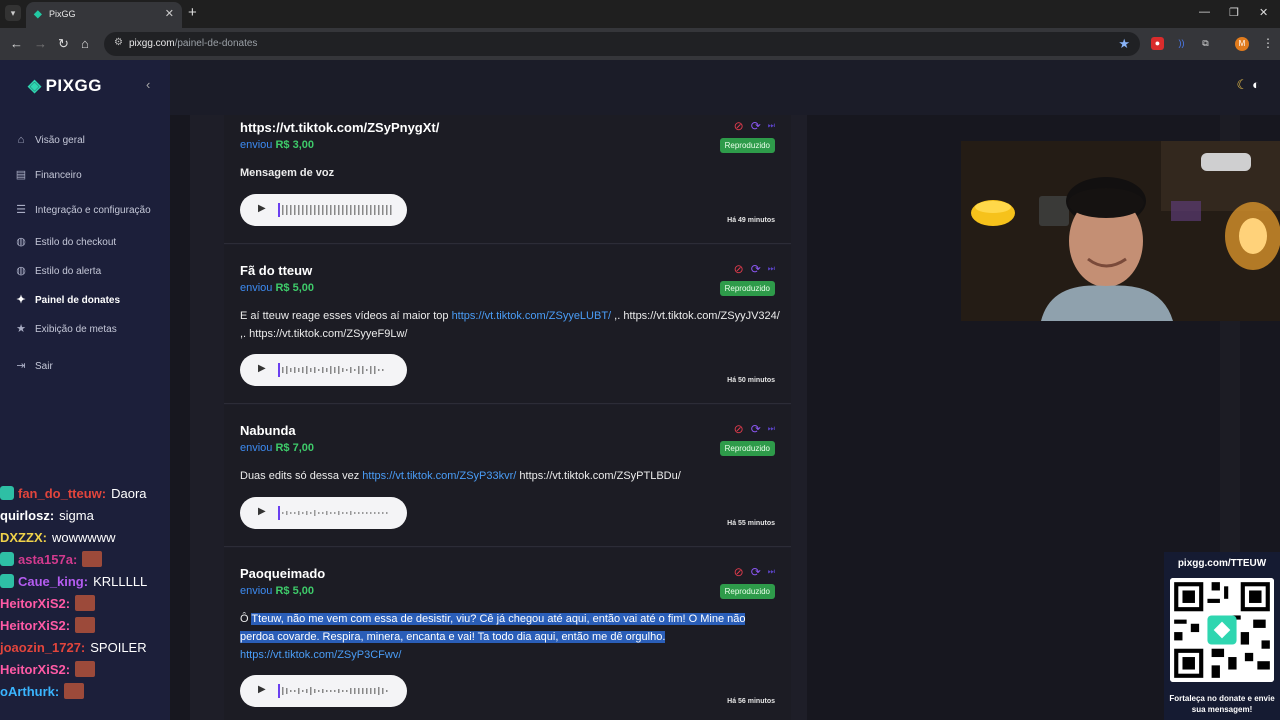 This screenshot has width=1280, height=720. Describe the element at coordinates (67, 300) in the screenshot. I see `sidebar-item-painel-donates: ✦ Painel de donates` at that location.